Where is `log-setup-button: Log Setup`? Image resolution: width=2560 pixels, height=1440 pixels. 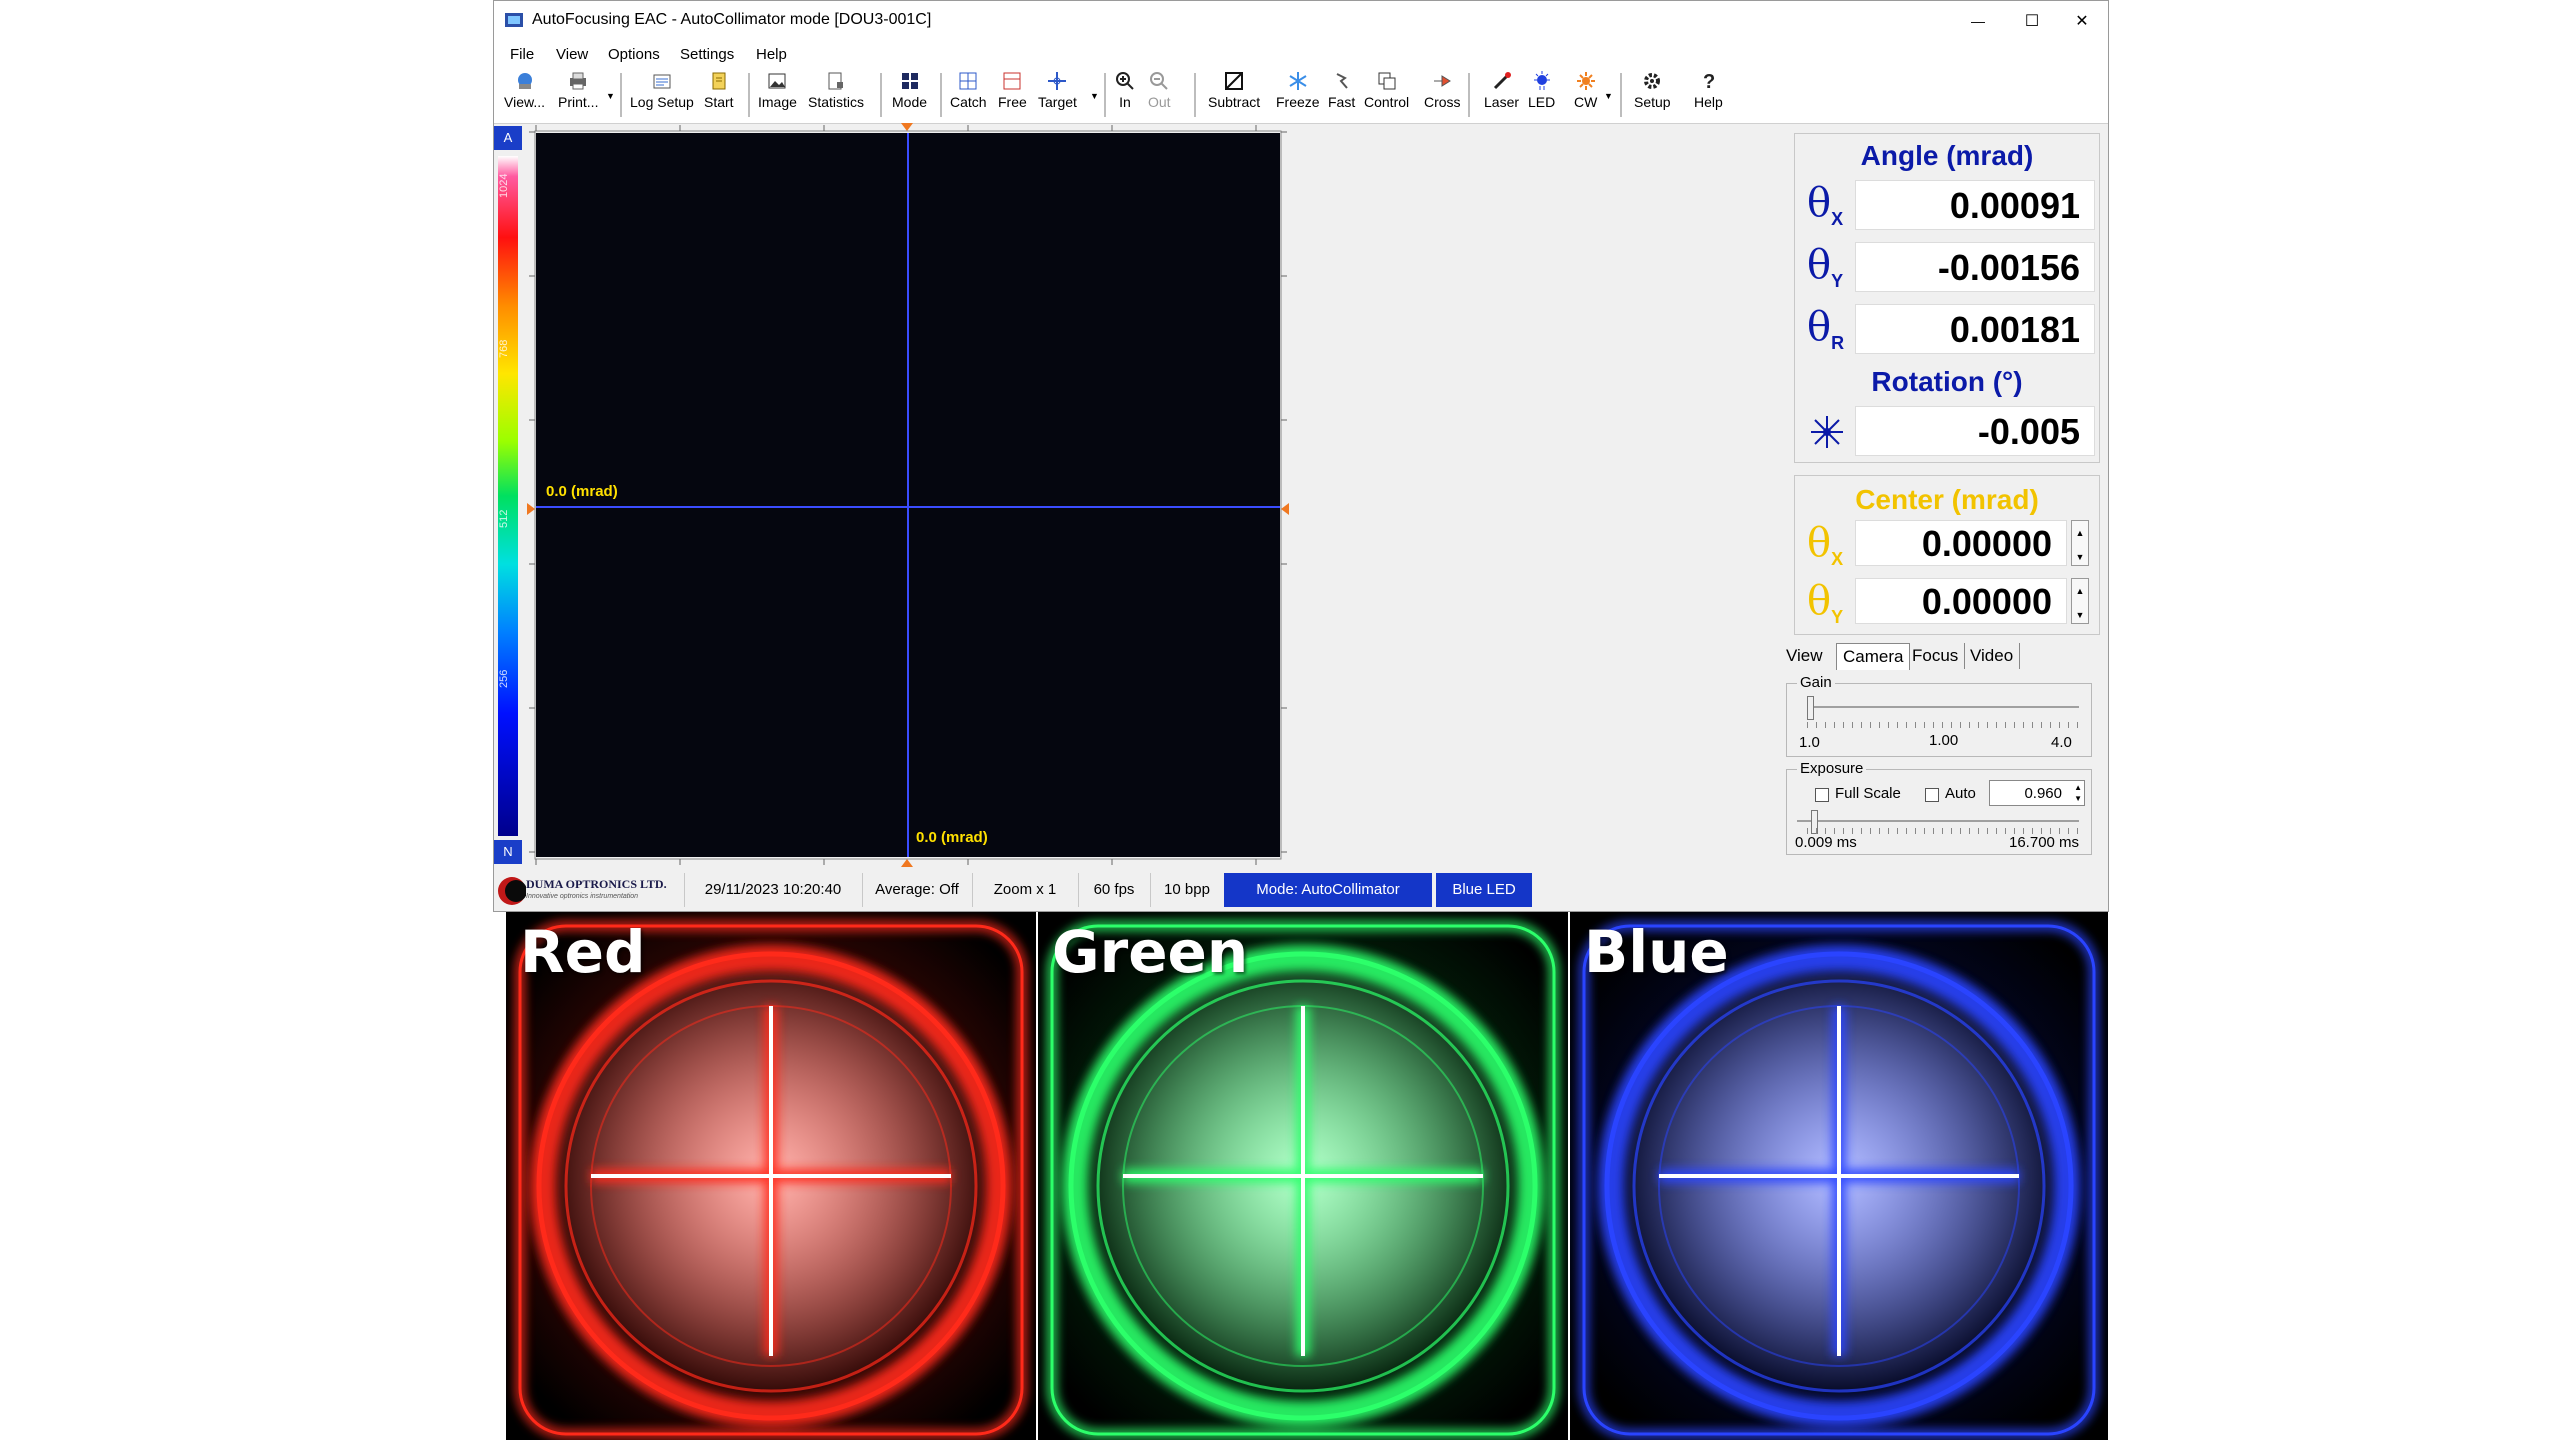 log-setup-button: Log Setup is located at coordinates (662, 95).